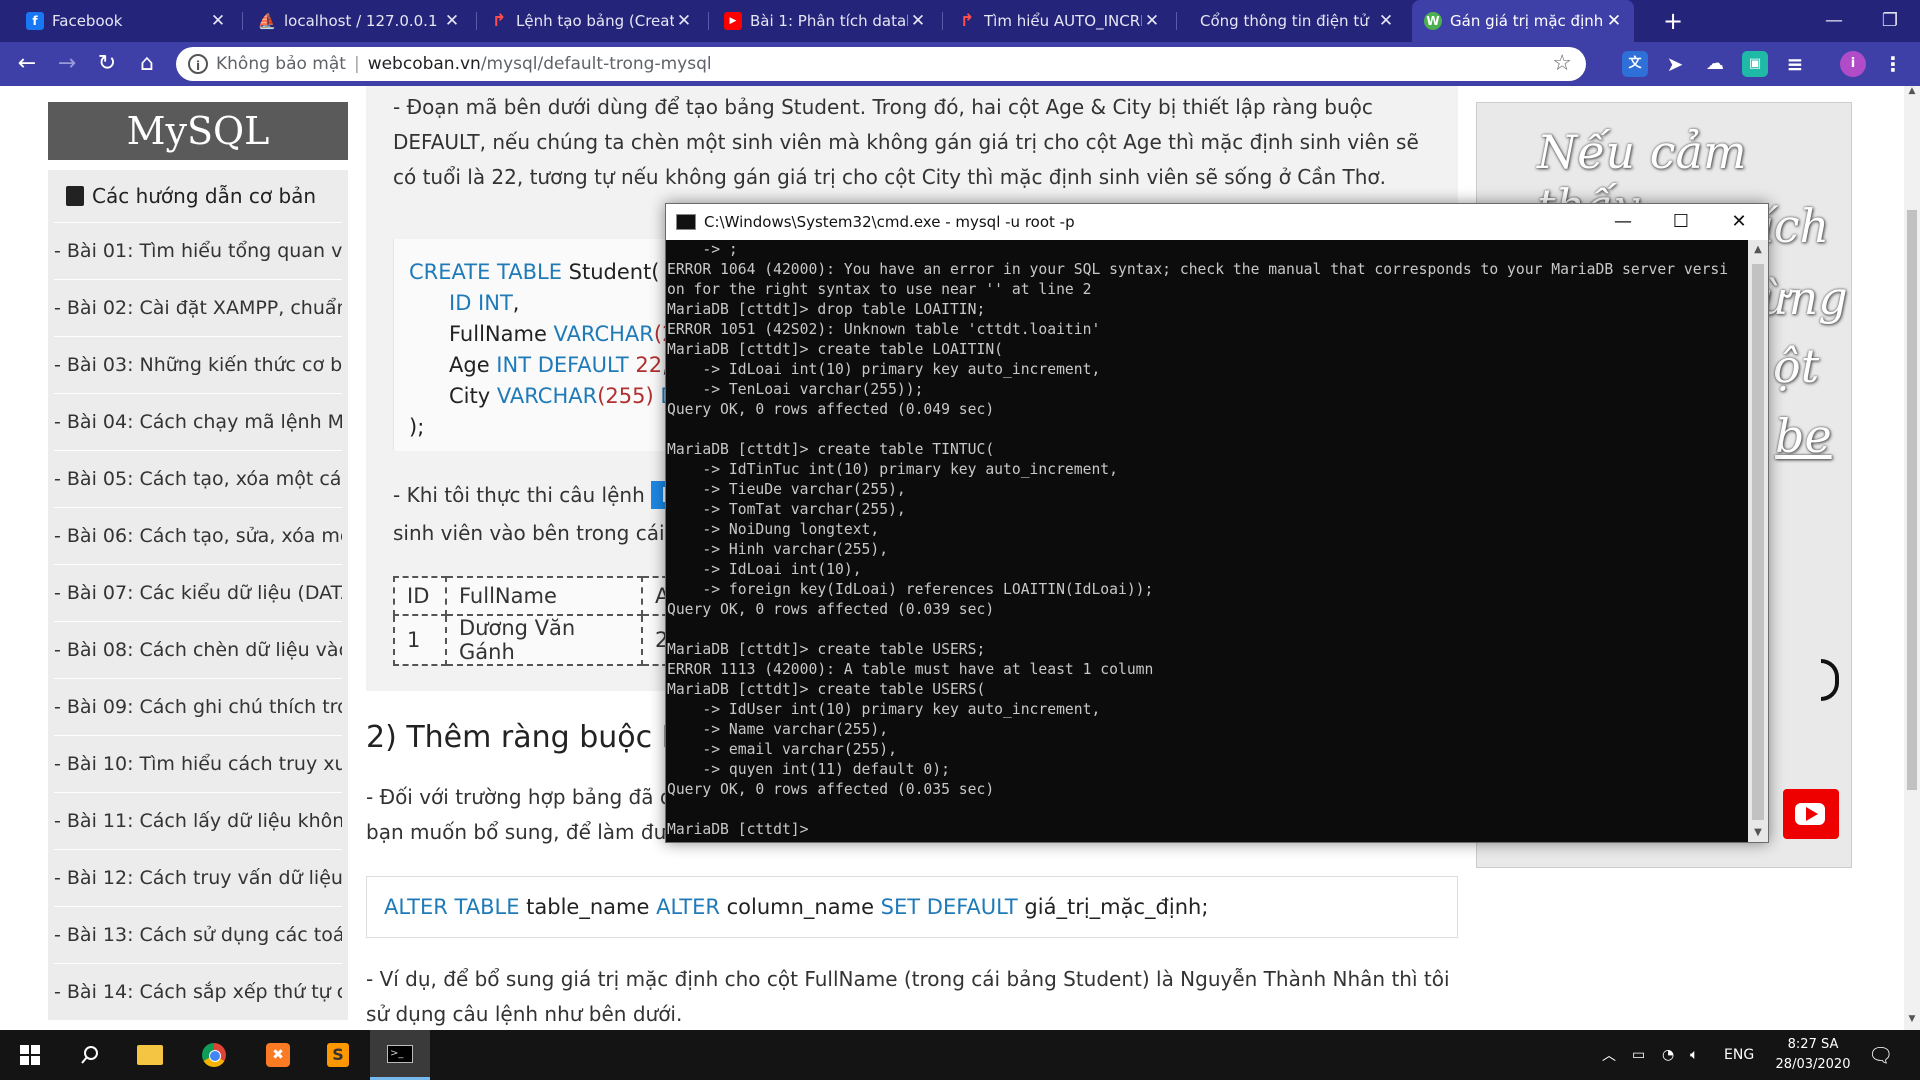 The height and width of the screenshot is (1080, 1920). What do you see at coordinates (532, 797) in the screenshot?
I see `paragraph-2-line-1: - Đối với trường hợp bảng đã đượ` at bounding box center [532, 797].